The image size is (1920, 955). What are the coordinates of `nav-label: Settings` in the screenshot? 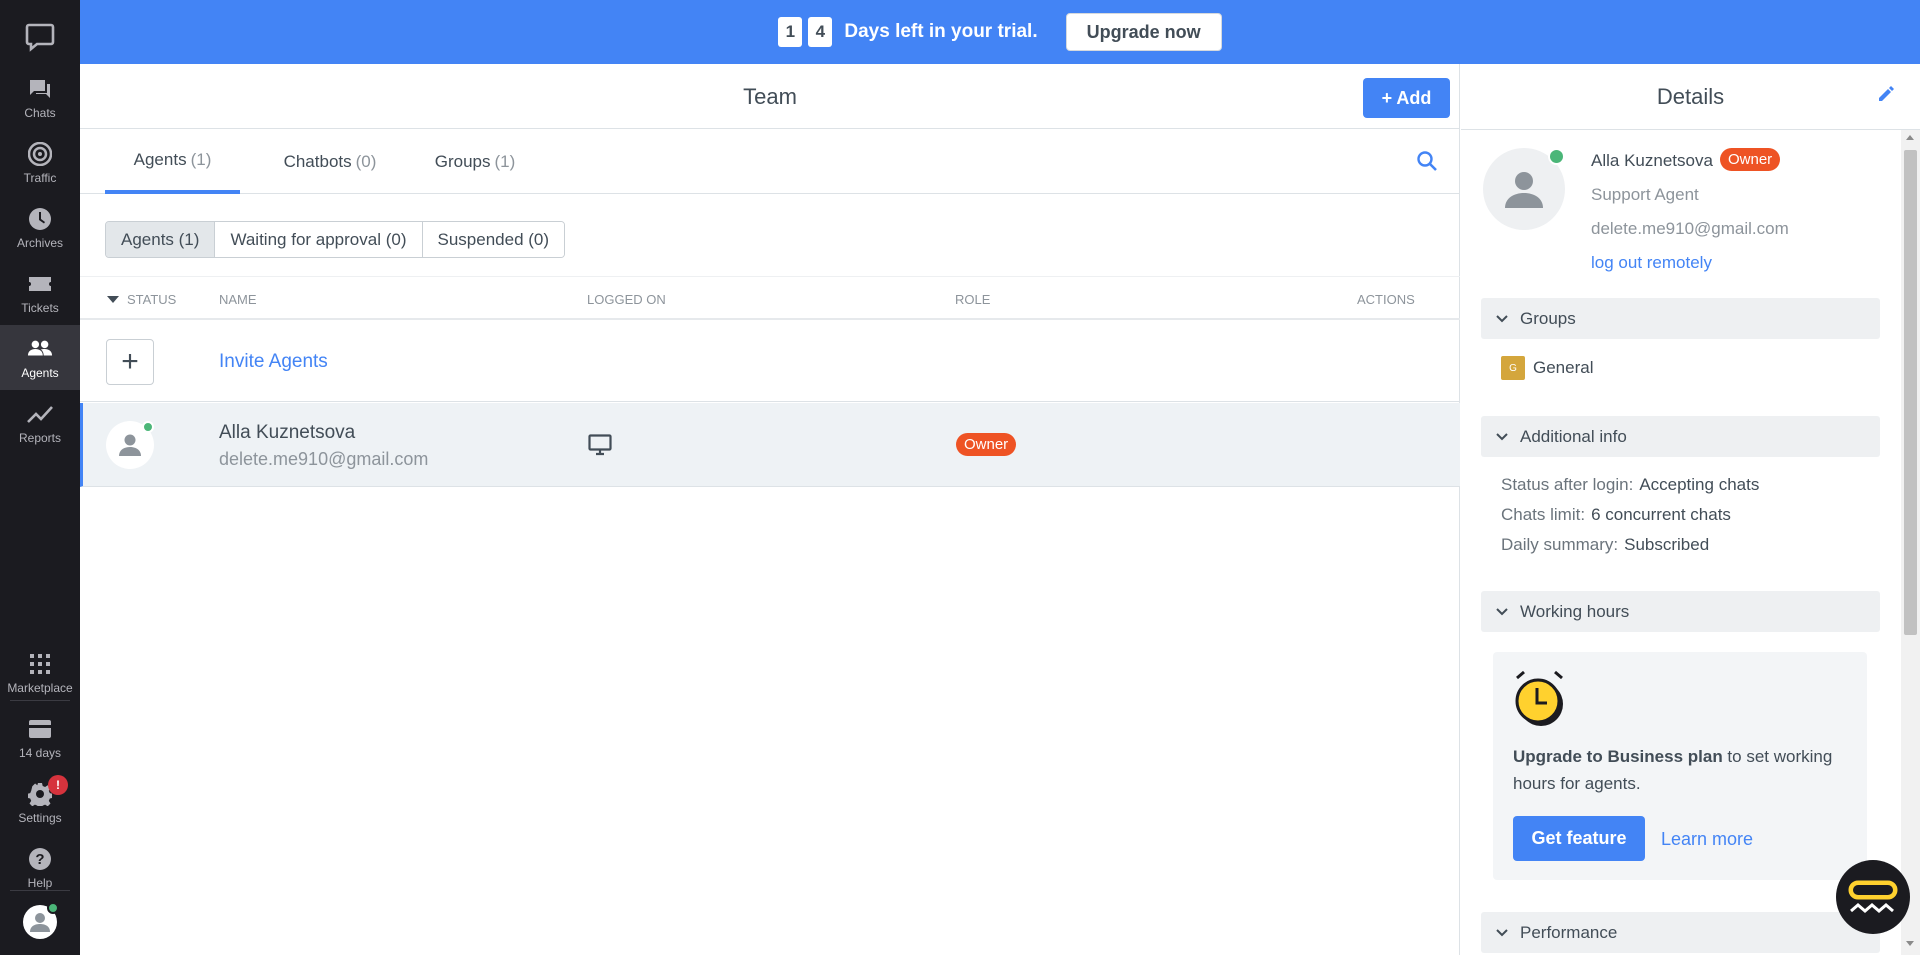 It's located at (40, 817).